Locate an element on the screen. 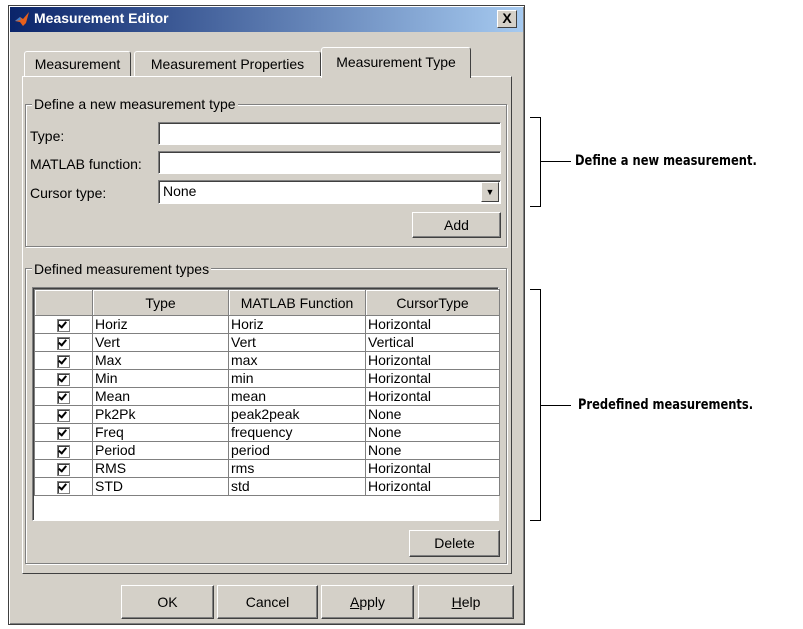 The width and height of the screenshot is (803, 629). tab-measurement-type: Measurement Type is located at coordinates (396, 62).